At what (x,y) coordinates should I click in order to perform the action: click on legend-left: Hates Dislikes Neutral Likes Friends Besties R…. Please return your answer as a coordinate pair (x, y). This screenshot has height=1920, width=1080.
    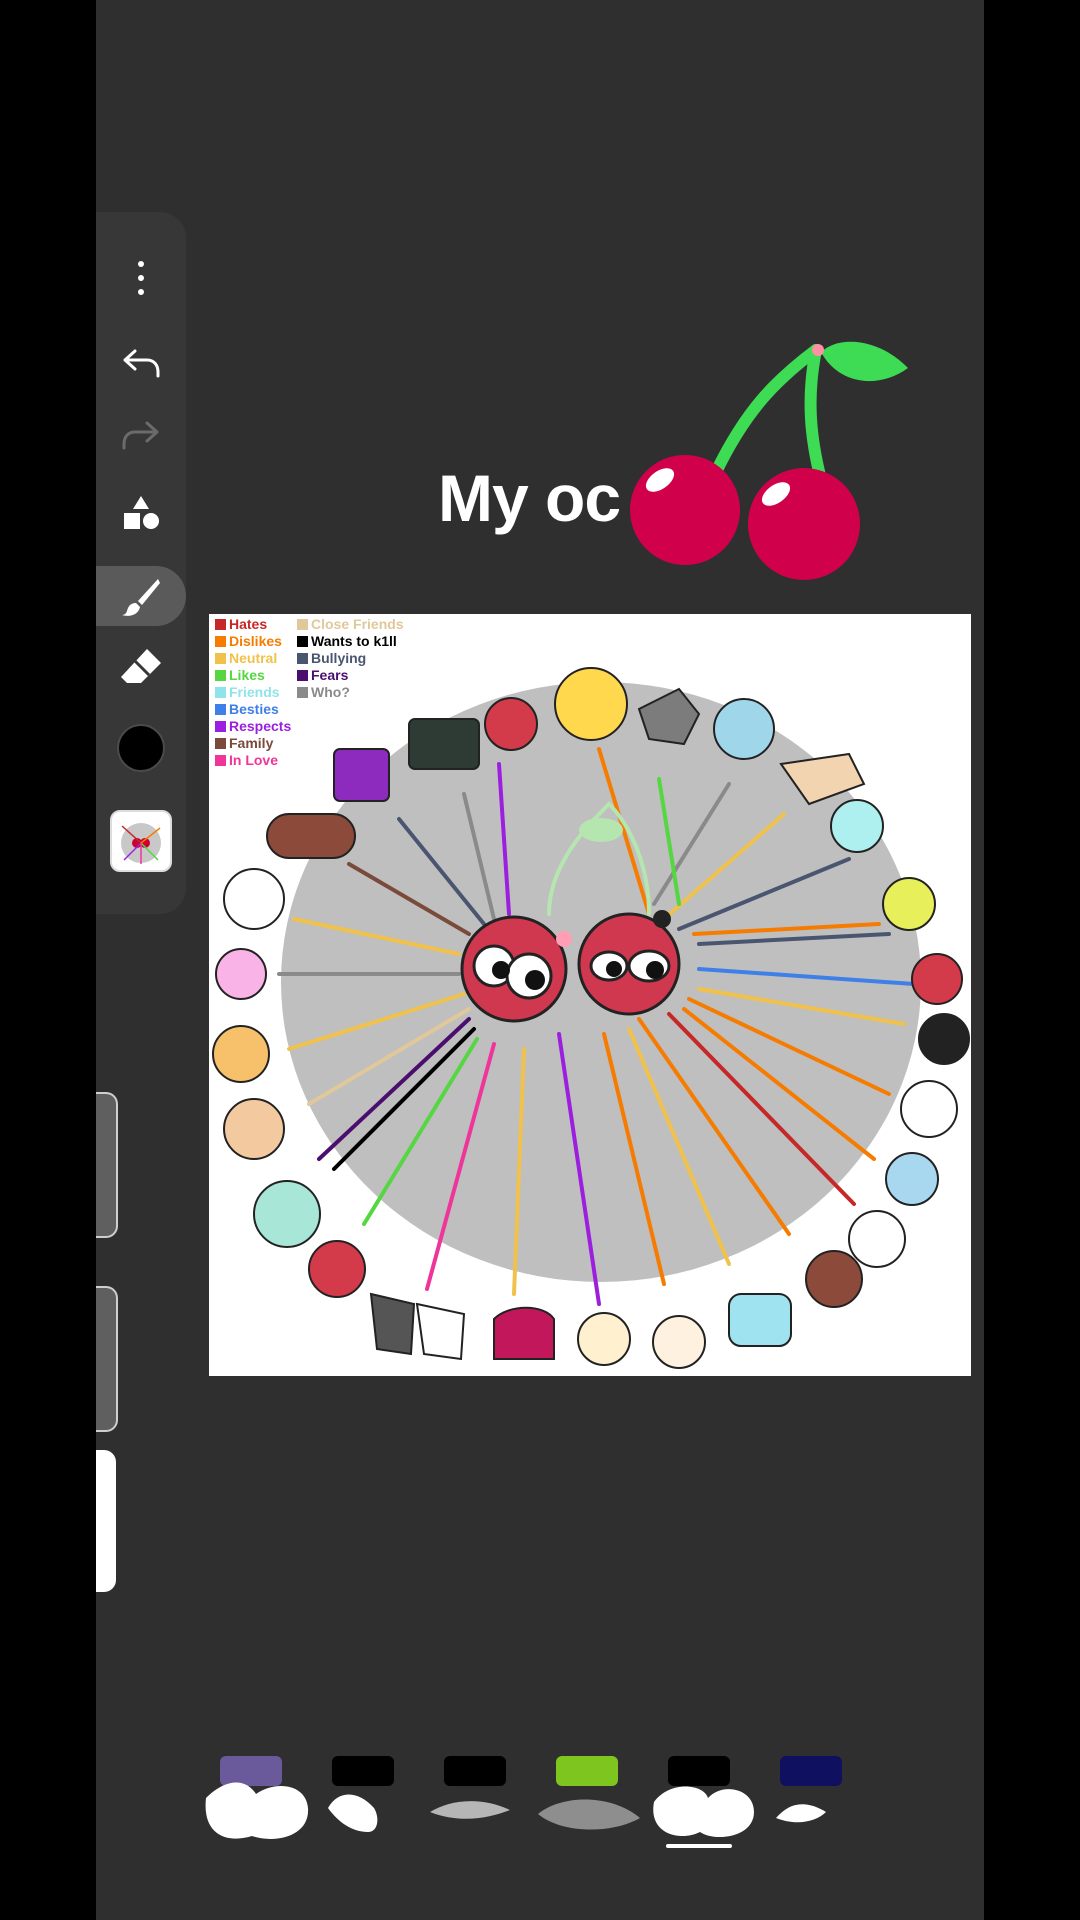
    Looking at the image, I should click on (253, 692).